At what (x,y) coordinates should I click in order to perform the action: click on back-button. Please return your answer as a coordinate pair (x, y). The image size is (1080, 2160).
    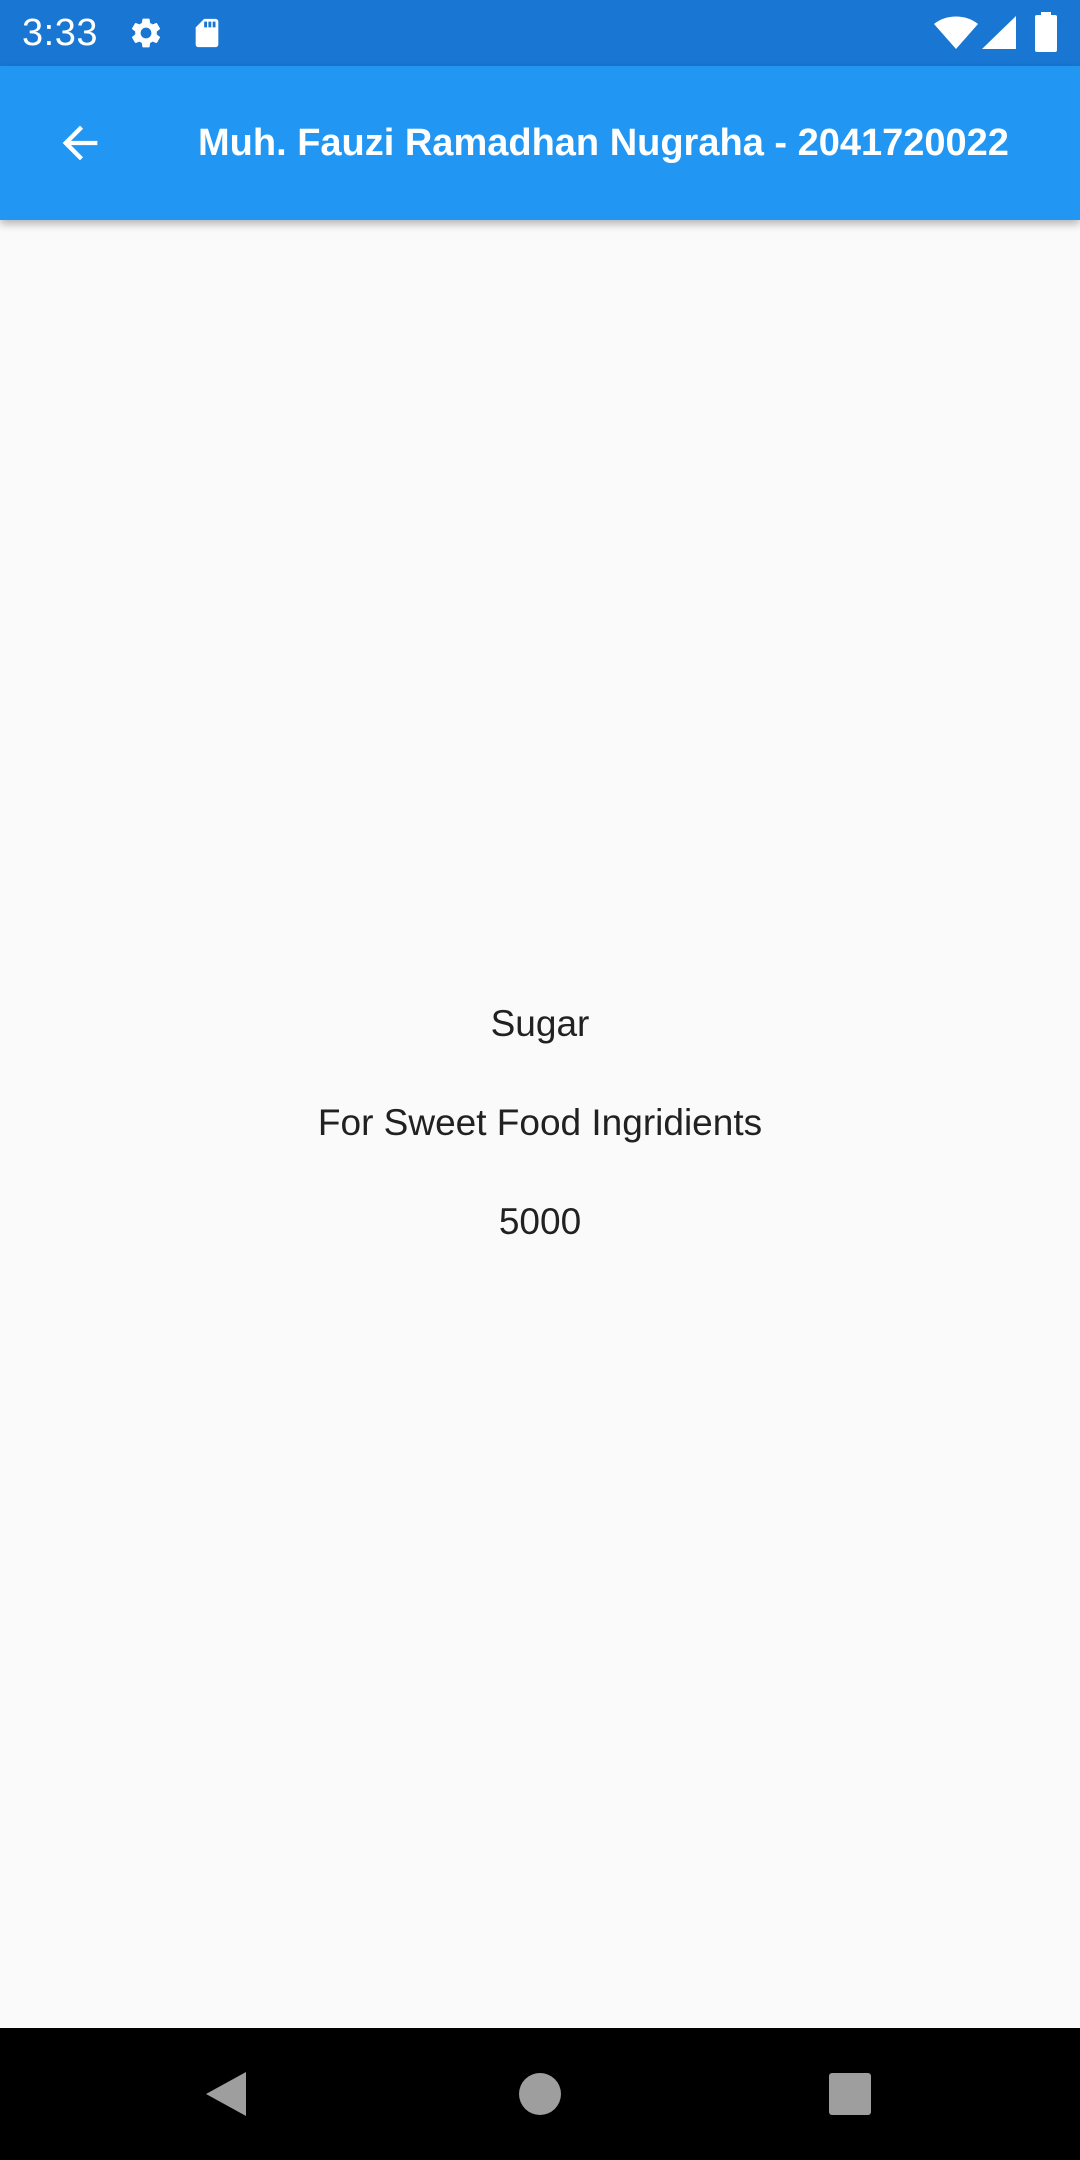
    Looking at the image, I should click on (80, 143).